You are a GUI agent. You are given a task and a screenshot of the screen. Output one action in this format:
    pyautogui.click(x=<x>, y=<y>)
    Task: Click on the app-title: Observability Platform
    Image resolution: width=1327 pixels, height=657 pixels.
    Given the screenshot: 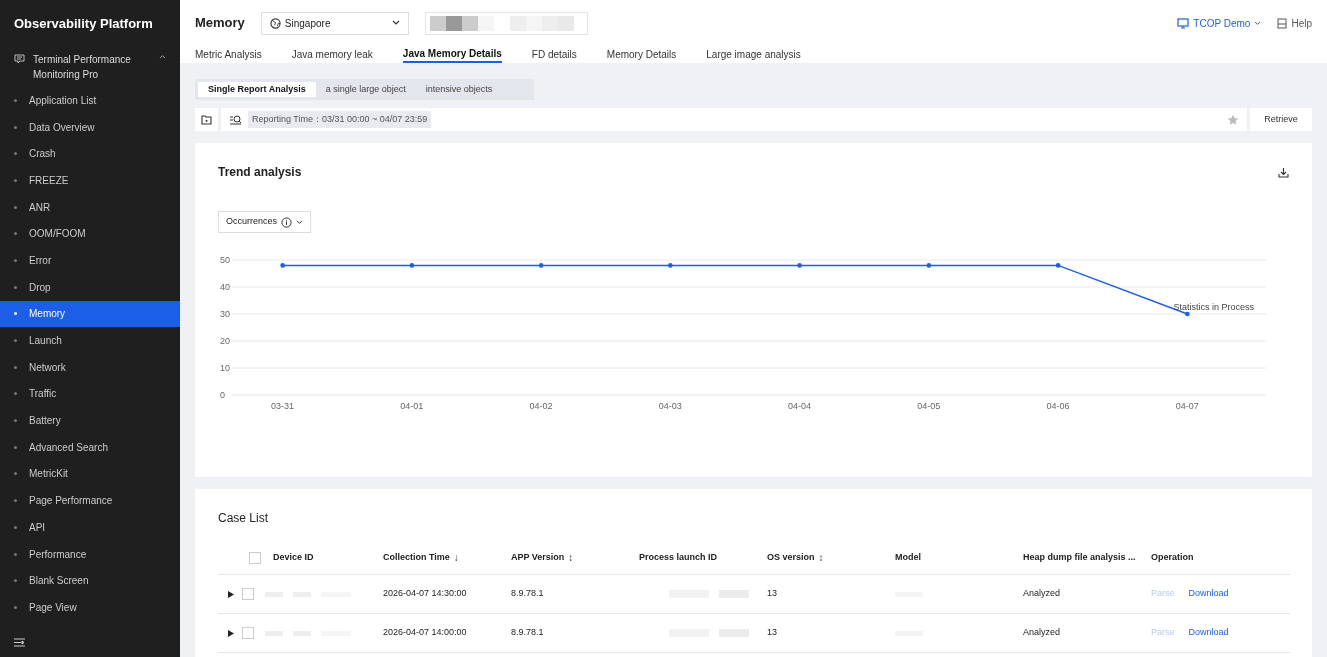 What is the action you would take?
    pyautogui.click(x=83, y=24)
    